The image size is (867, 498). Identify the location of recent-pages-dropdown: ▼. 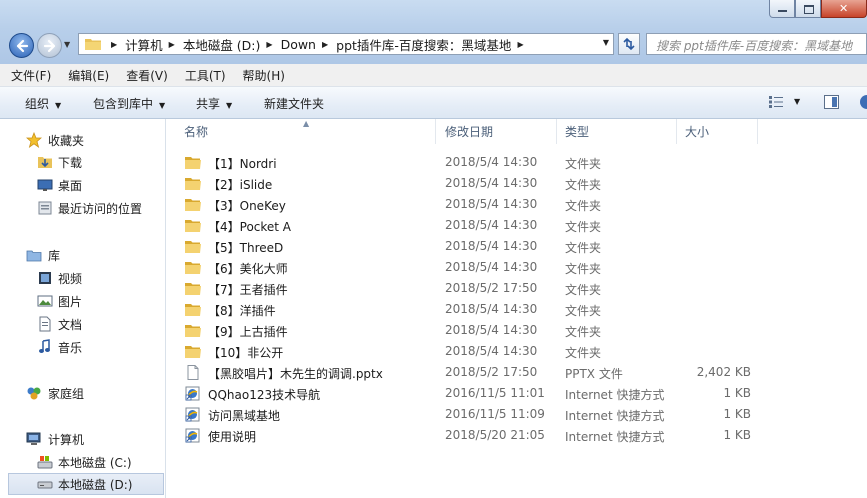
(67, 44).